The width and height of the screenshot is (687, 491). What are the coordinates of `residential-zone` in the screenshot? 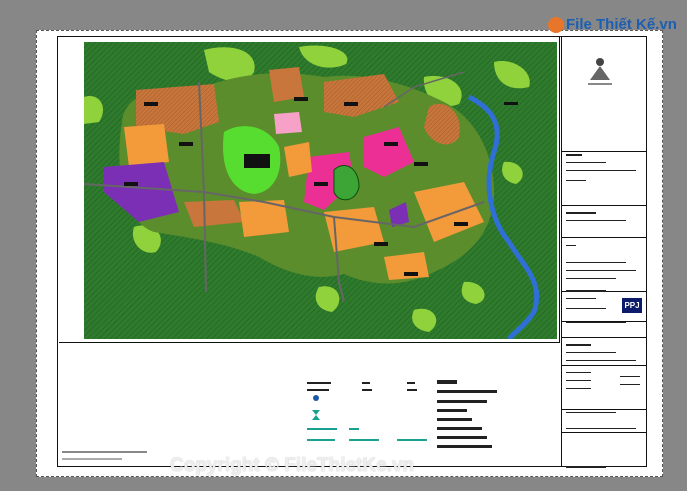 It's located at (286, 84).